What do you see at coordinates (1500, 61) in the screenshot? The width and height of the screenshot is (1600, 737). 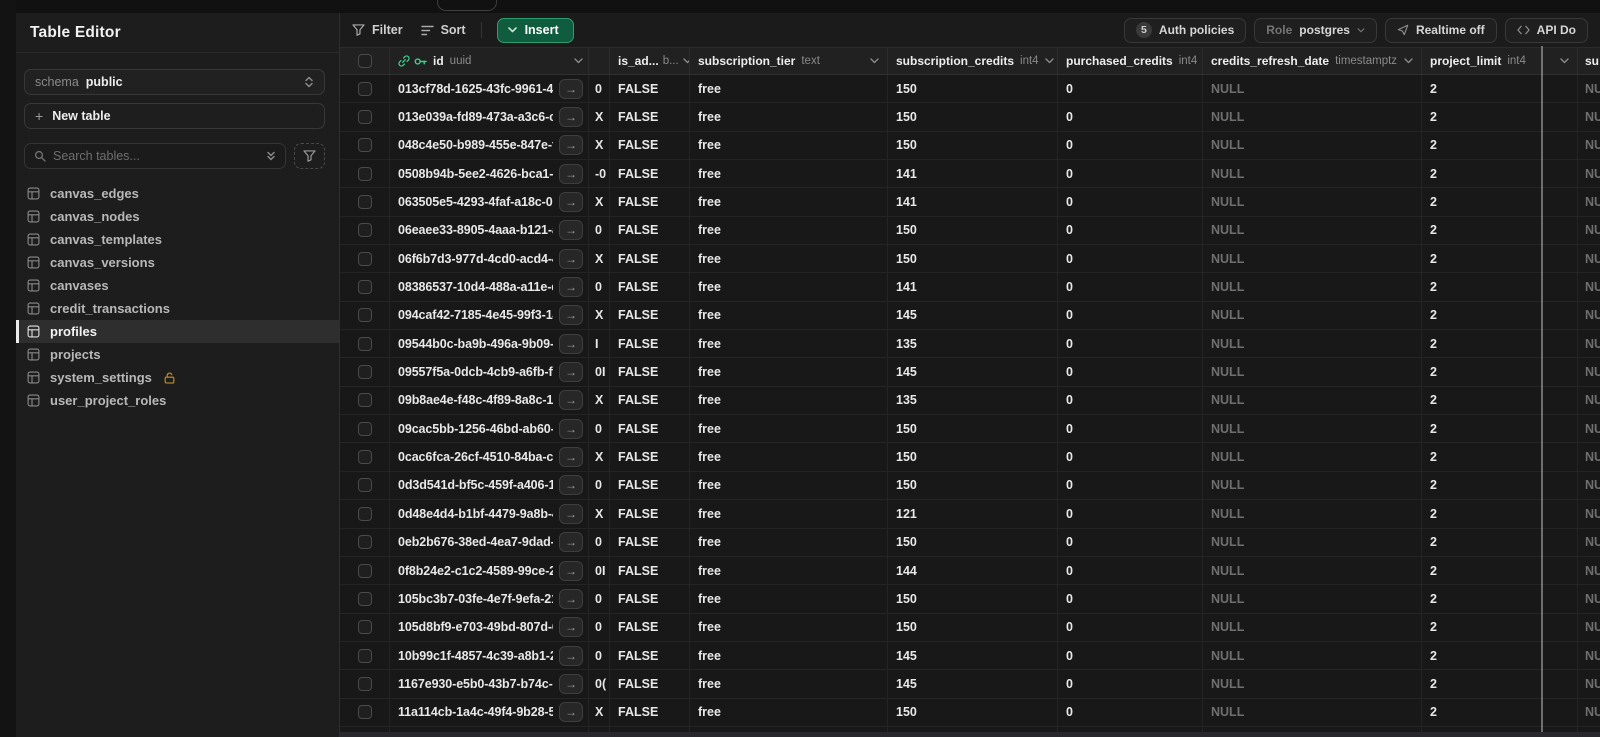 I see `column-header-project-limit: project_limit int4` at bounding box center [1500, 61].